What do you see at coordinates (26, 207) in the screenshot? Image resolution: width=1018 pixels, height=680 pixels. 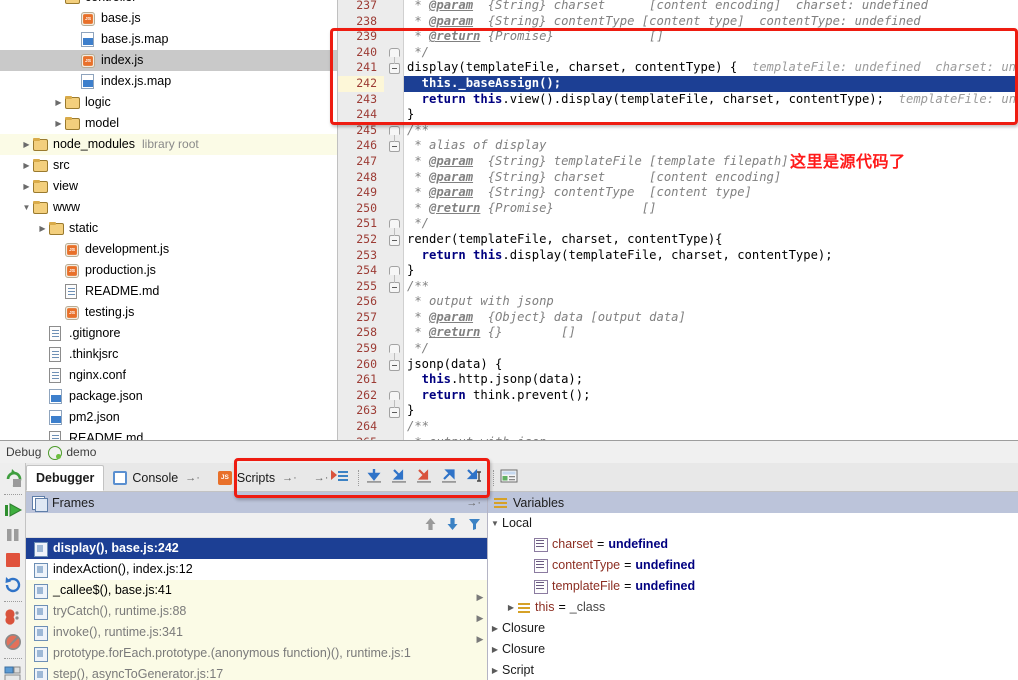 I see `tree-expander: ▼` at bounding box center [26, 207].